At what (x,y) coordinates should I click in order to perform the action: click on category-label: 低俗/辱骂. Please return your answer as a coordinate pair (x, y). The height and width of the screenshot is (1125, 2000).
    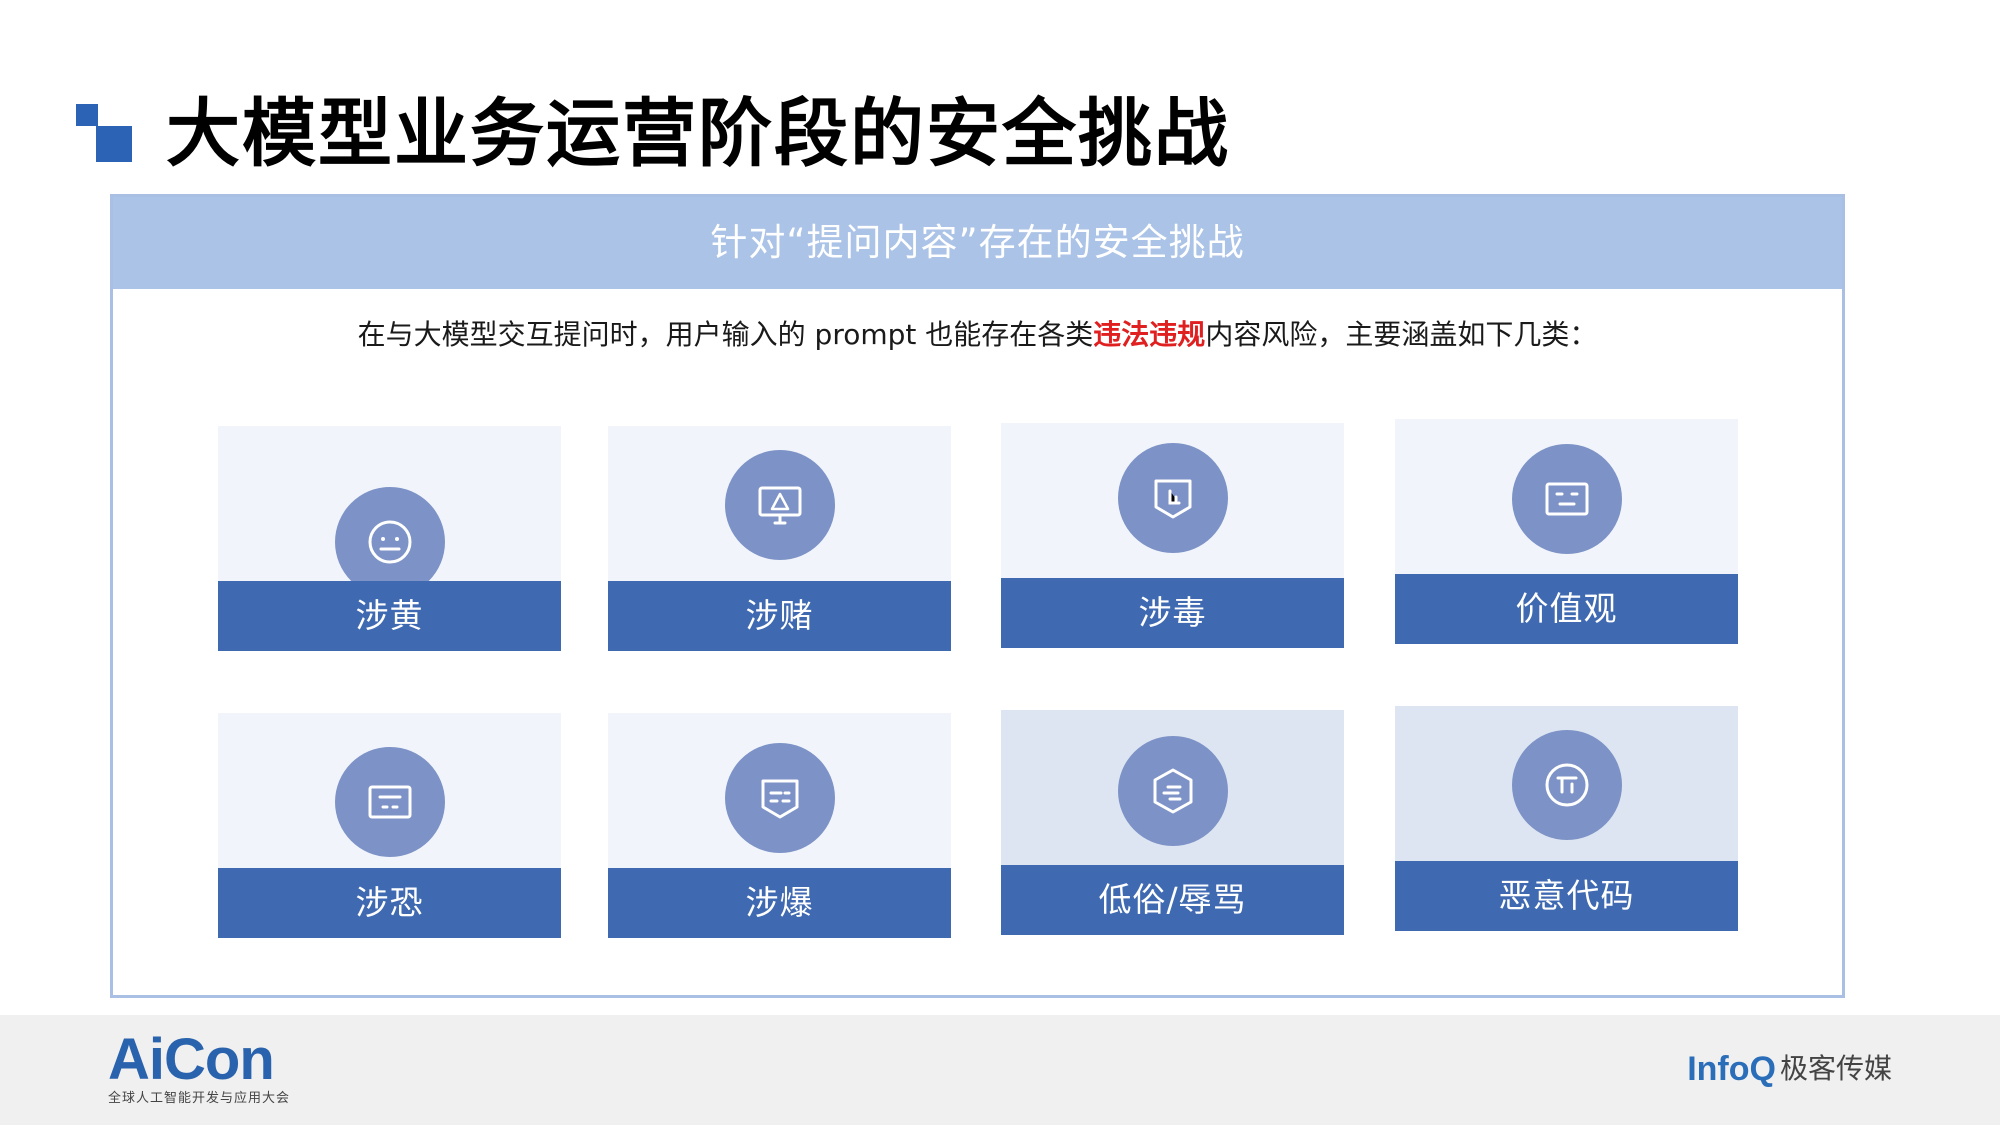
    Looking at the image, I should click on (1172, 900).